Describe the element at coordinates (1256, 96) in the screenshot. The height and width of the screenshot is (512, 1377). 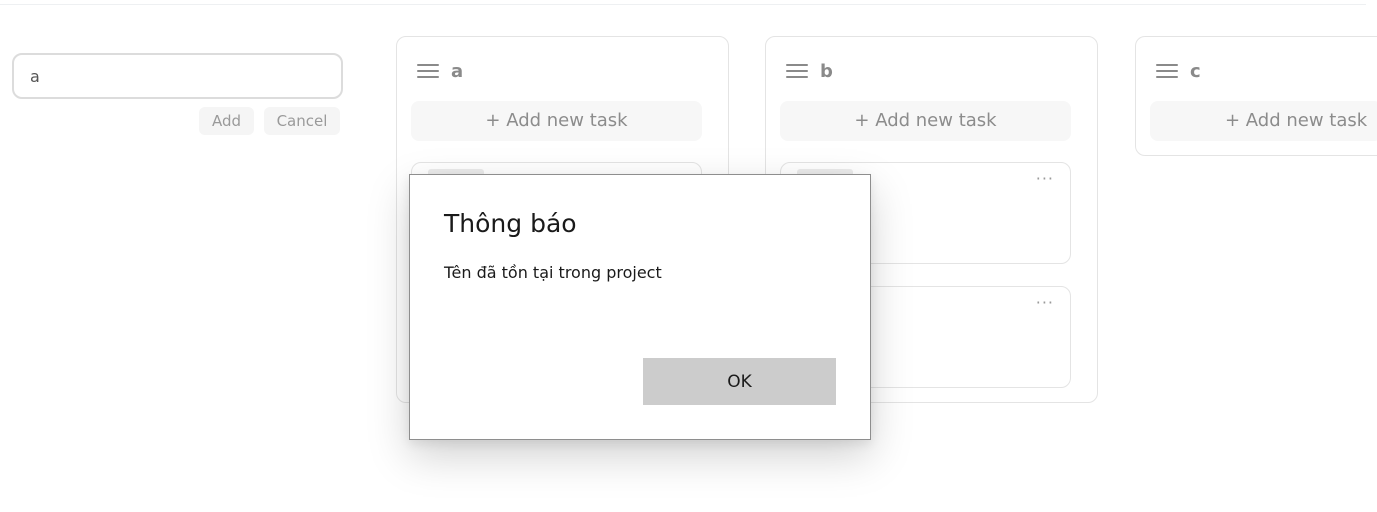
I see `column-c: c + Add new task` at that location.